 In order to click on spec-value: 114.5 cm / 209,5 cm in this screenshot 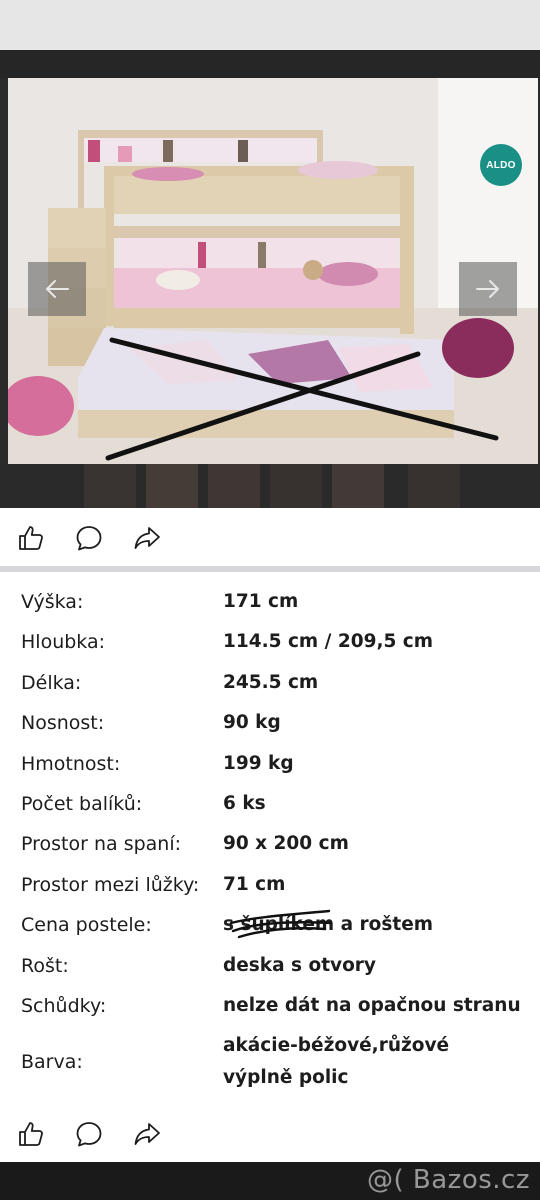, I will do `click(328, 641)`.